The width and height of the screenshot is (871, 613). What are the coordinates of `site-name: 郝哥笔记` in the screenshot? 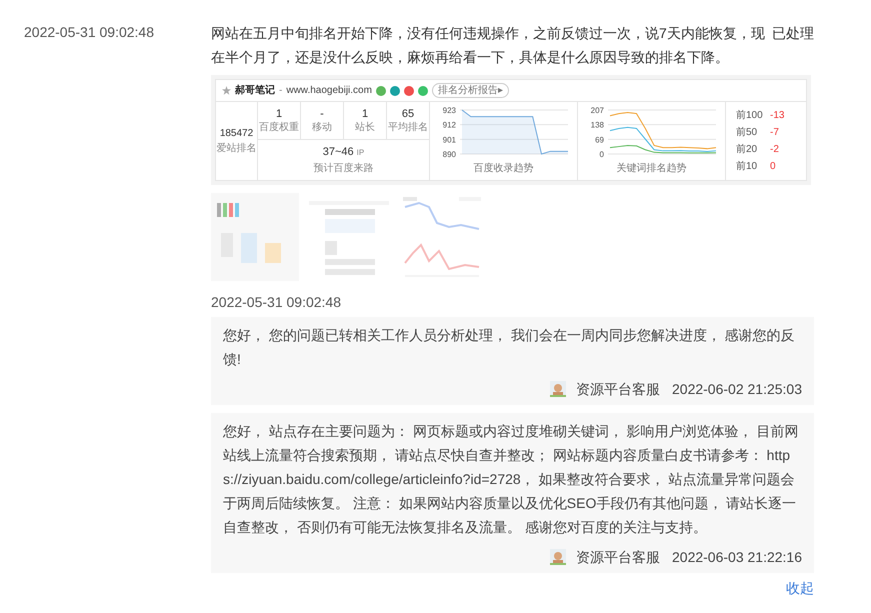 It's located at (255, 91).